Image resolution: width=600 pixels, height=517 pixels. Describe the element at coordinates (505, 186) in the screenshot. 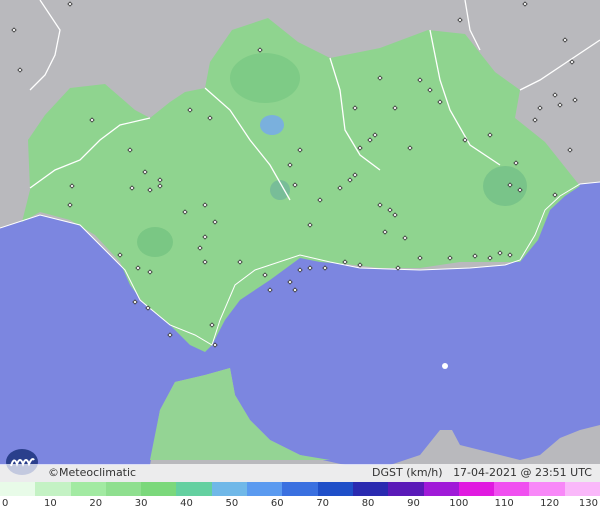

I see `gust-spot-east` at that location.